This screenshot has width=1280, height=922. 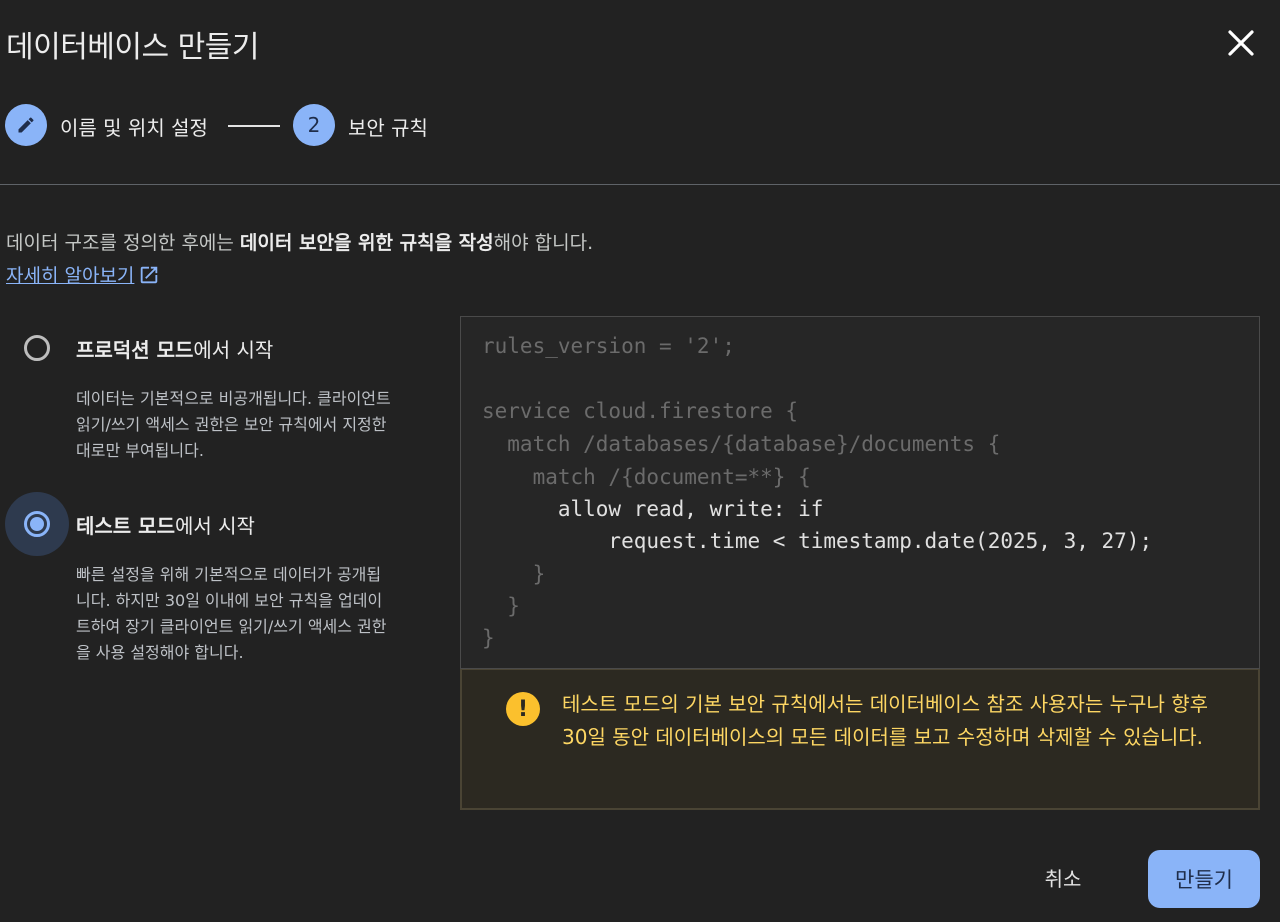 I want to click on test-title-rest: 에서 시작, so click(x=214, y=526).